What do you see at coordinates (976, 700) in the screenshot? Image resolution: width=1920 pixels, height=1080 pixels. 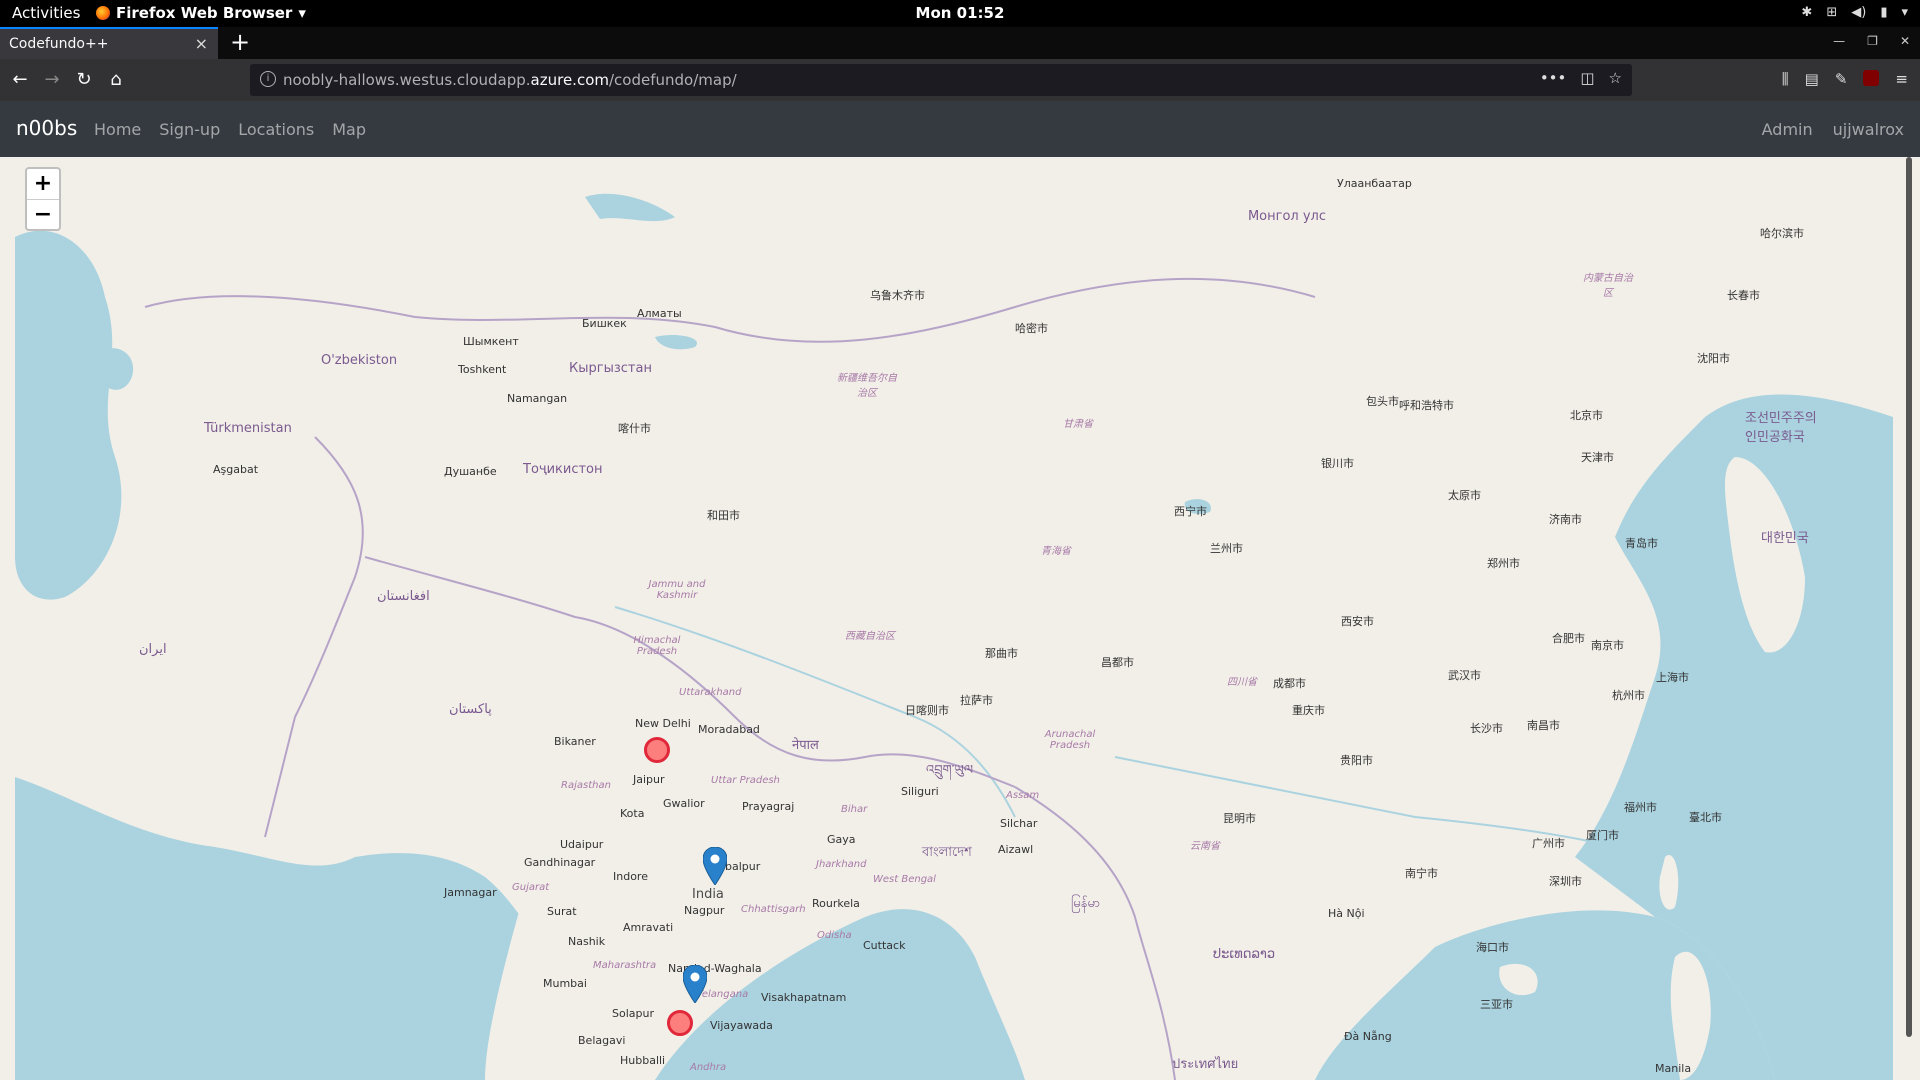 I see `place-label: 拉萨市` at bounding box center [976, 700].